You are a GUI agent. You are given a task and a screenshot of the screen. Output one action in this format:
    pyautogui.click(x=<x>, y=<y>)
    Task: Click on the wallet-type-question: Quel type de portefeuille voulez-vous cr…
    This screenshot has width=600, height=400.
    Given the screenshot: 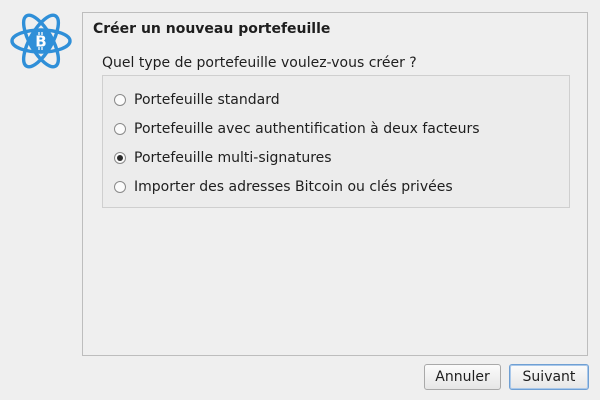 What is the action you would take?
    pyautogui.click(x=259, y=63)
    